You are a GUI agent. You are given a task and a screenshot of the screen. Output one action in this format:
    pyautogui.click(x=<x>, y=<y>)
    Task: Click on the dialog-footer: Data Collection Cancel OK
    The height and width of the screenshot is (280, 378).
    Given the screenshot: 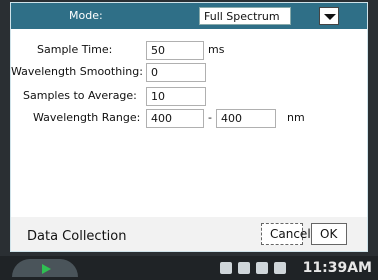 What is the action you would take?
    pyautogui.click(x=189, y=234)
    